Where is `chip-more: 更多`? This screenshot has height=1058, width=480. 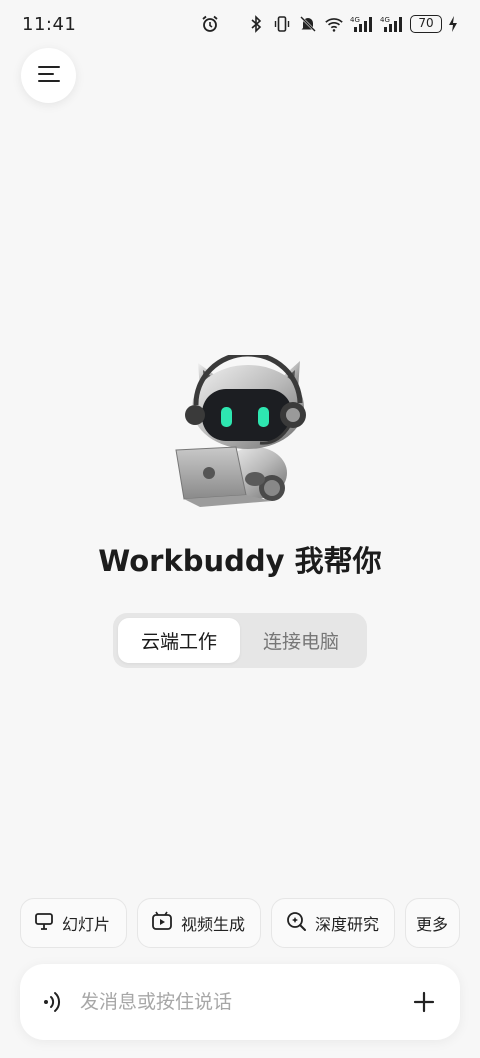 chip-more: 更多 is located at coordinates (432, 923).